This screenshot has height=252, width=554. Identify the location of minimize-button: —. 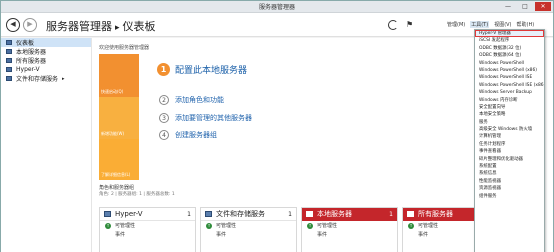
(508, 6).